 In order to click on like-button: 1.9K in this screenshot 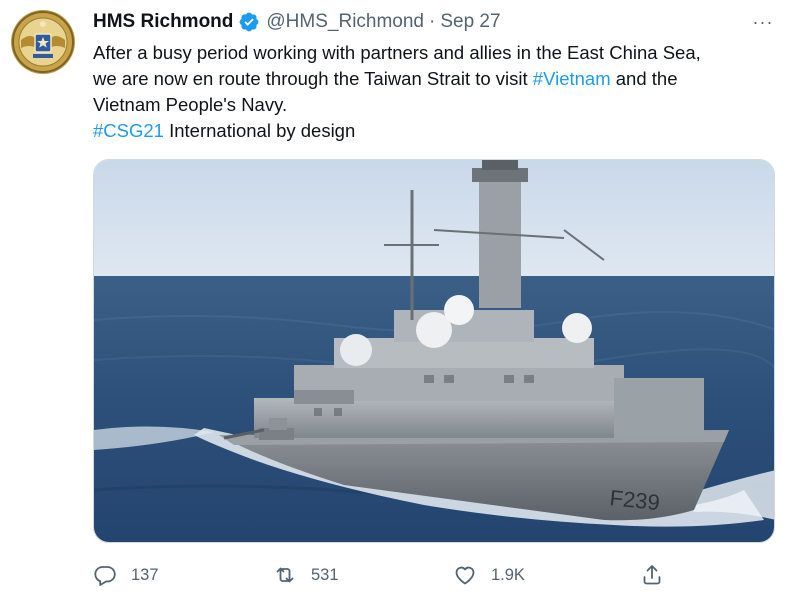, I will do `click(489, 575)`.